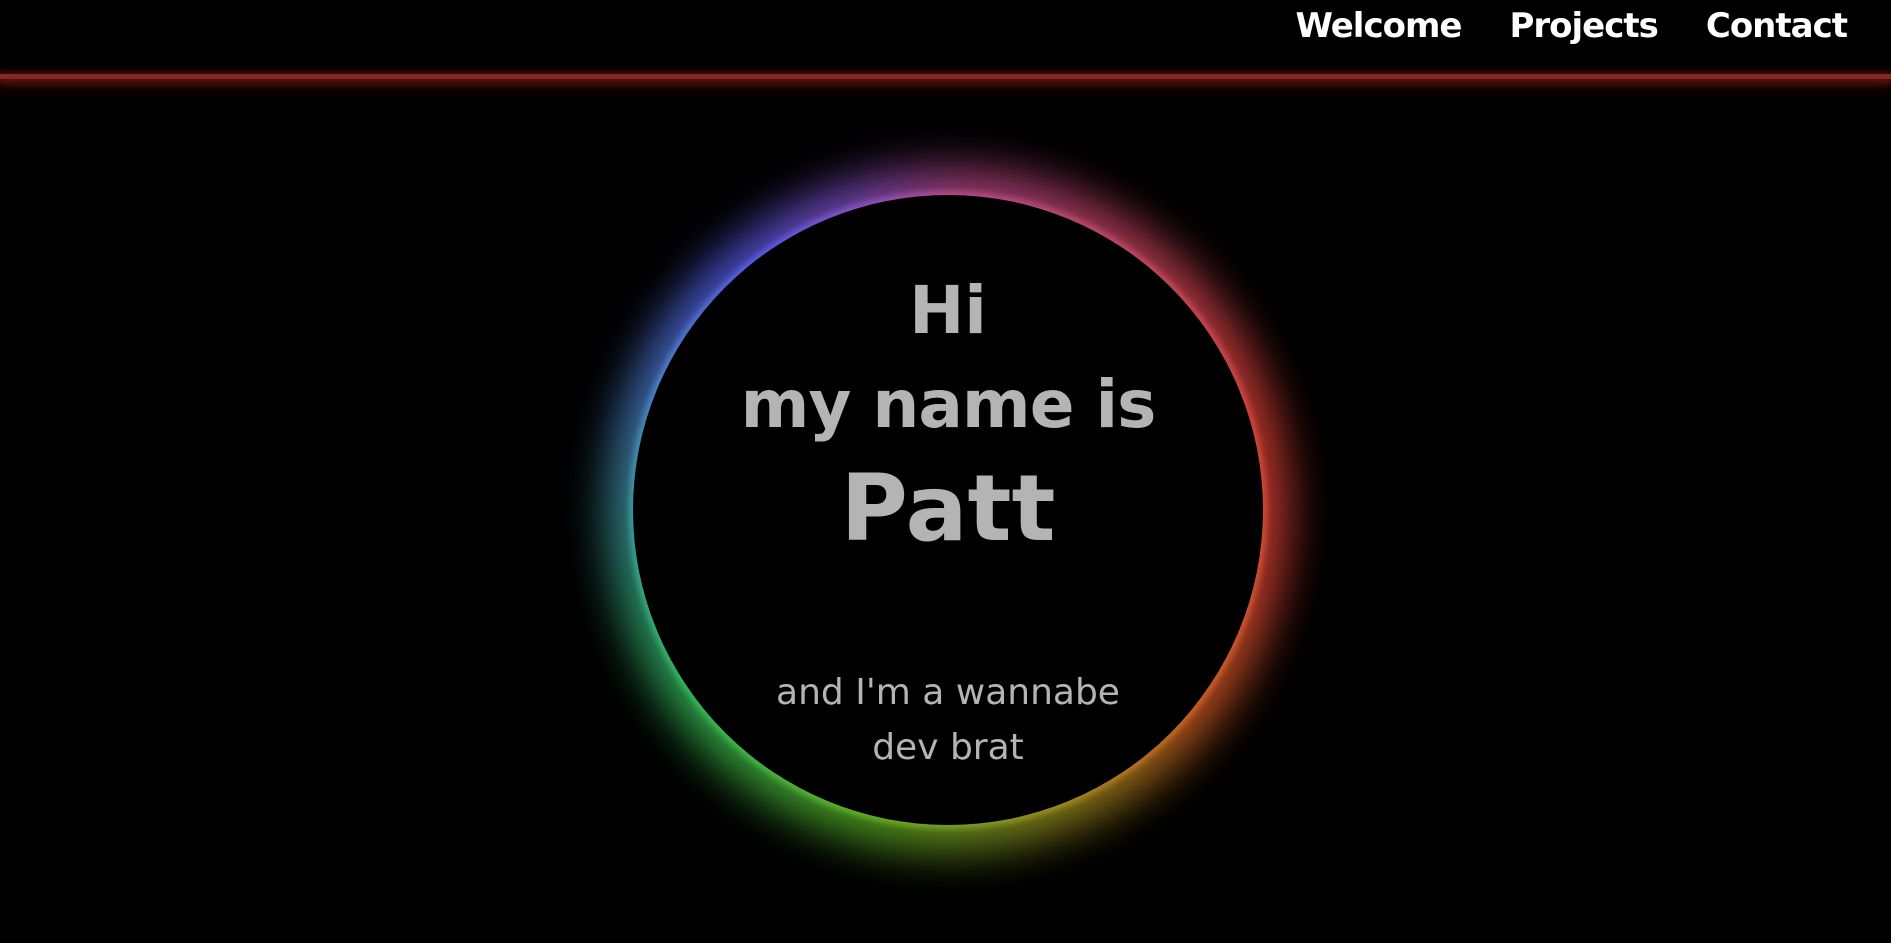 The width and height of the screenshot is (1891, 943). What do you see at coordinates (945, 37) in the screenshot?
I see `top-navbar: Welcome Projects Contact` at bounding box center [945, 37].